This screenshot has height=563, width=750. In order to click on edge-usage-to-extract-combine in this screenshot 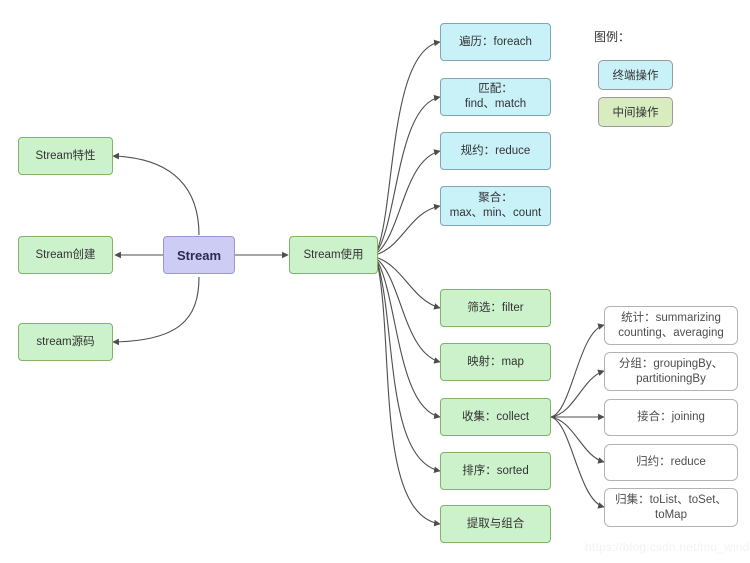, I will do `click(409, 396)`.